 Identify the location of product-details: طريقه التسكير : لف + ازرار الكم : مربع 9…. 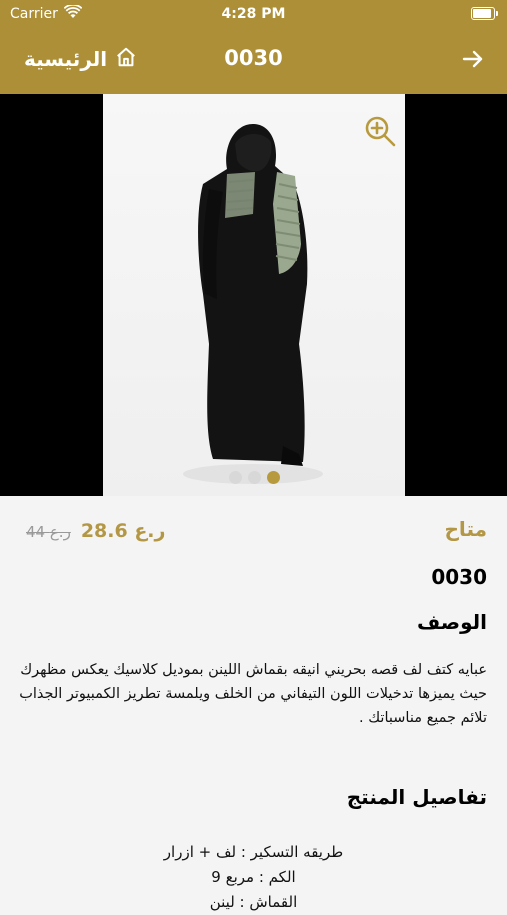
(253, 877).